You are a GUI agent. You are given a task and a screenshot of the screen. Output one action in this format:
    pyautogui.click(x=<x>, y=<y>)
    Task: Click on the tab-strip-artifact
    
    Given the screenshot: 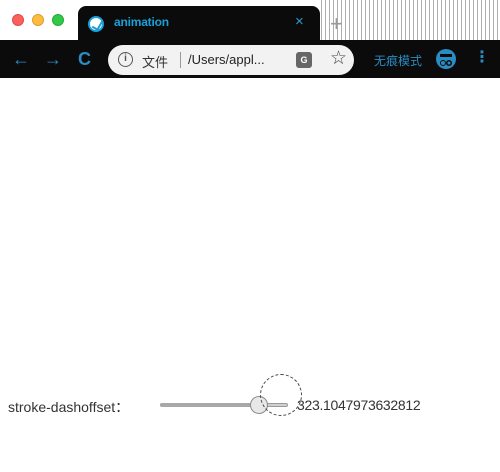 What is the action you would take?
    pyautogui.click(x=409, y=20)
    